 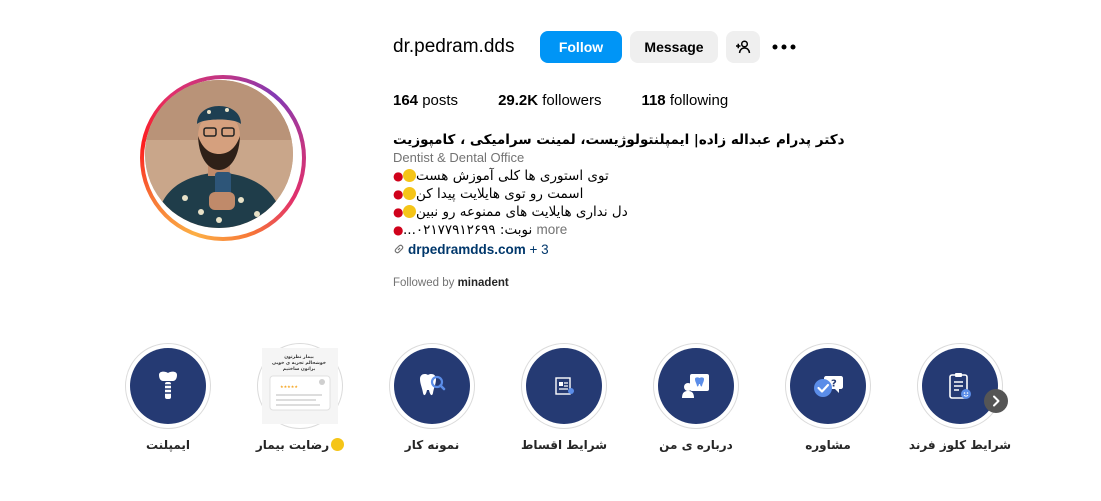 I want to click on highlight-portfolio, so click(x=432, y=386).